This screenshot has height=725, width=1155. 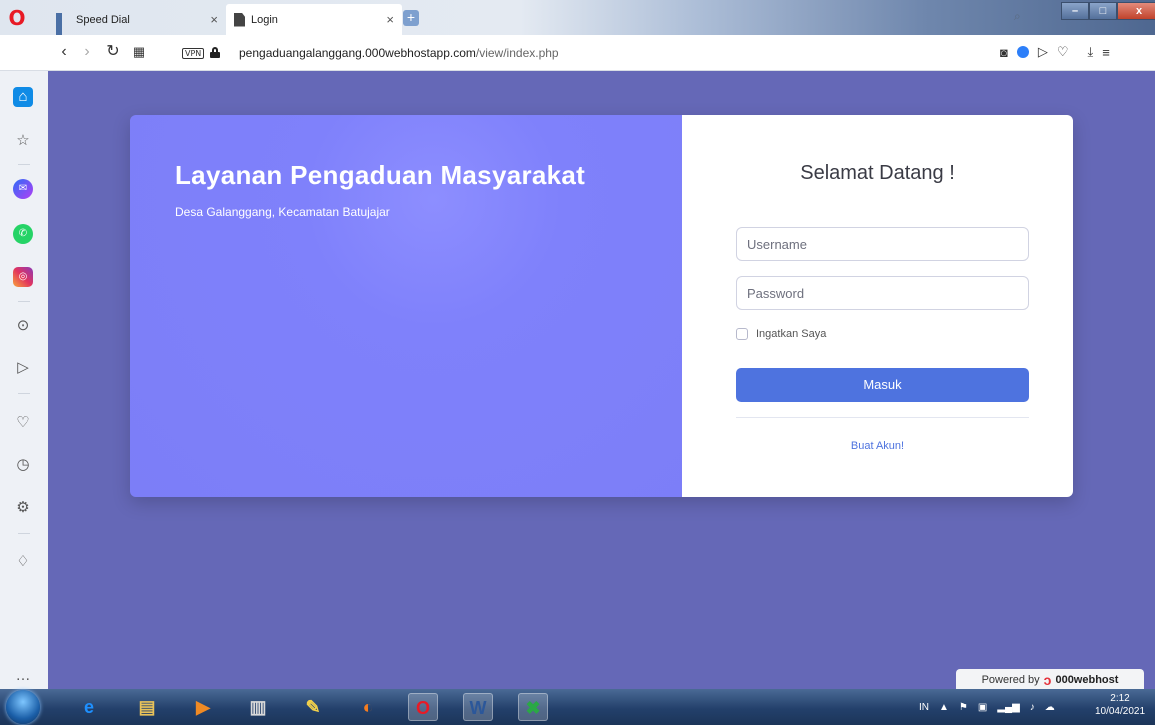 What do you see at coordinates (23, 326) in the screenshot?
I see `player-icon: ⊙` at bounding box center [23, 326].